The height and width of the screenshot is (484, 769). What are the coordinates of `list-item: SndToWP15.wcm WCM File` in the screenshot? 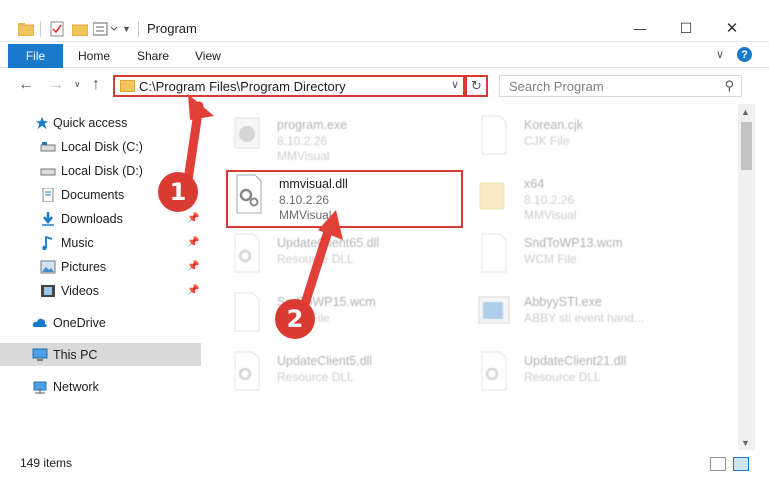 It's located at (349, 319).